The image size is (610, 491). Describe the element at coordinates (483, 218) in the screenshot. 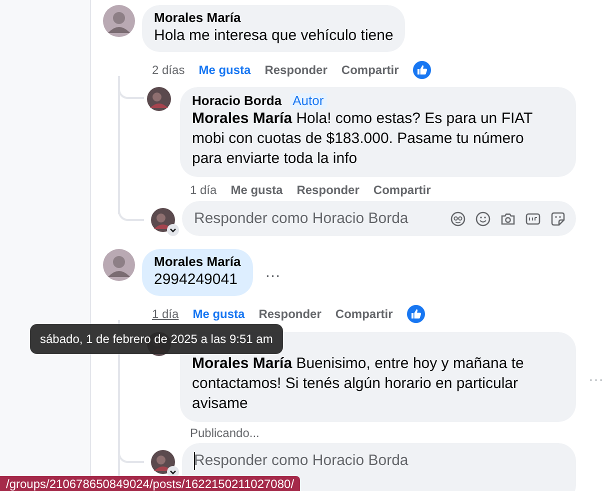

I see `emoji-icon` at that location.